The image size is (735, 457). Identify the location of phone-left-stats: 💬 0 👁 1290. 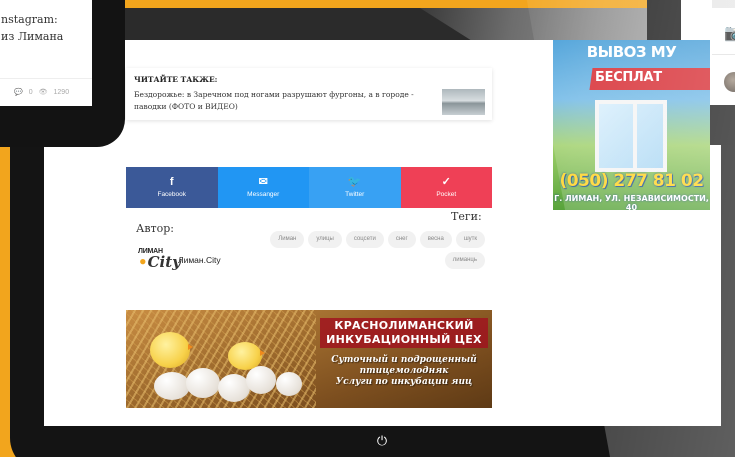
(42, 92).